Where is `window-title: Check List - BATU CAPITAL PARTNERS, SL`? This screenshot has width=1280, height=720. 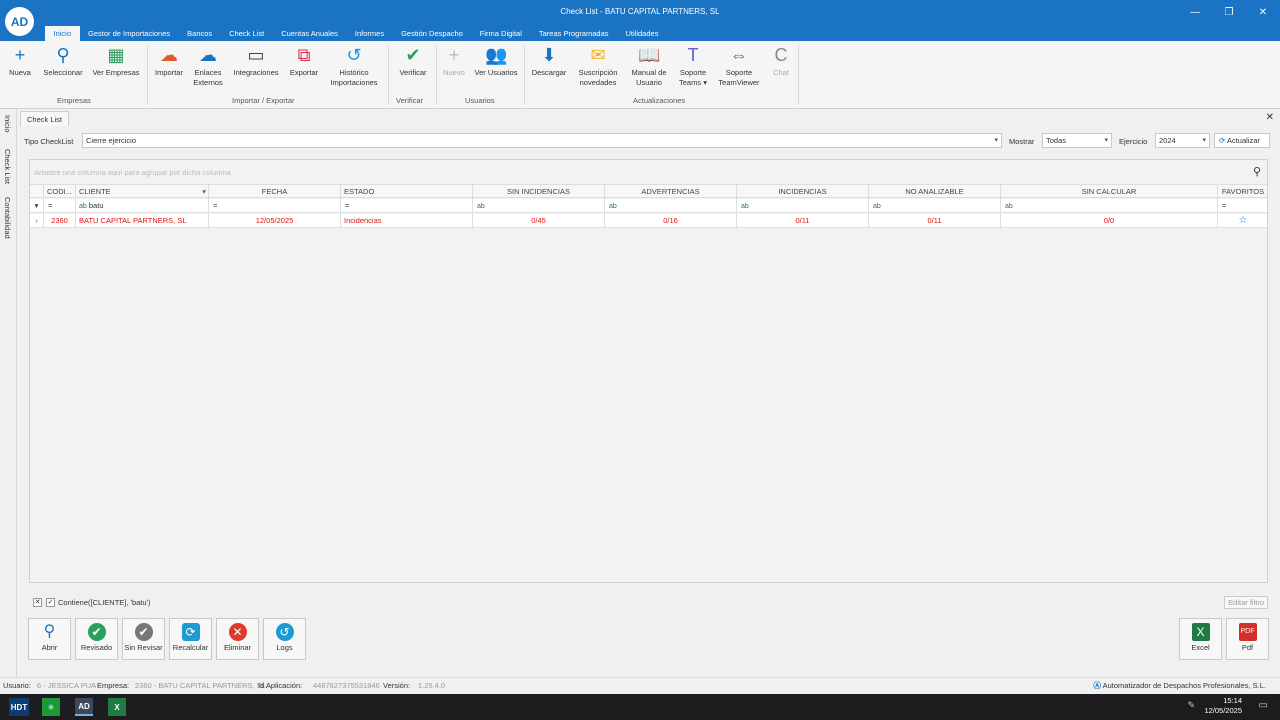
window-title: Check List - BATU CAPITAL PARTNERS, SL is located at coordinates (640, 11).